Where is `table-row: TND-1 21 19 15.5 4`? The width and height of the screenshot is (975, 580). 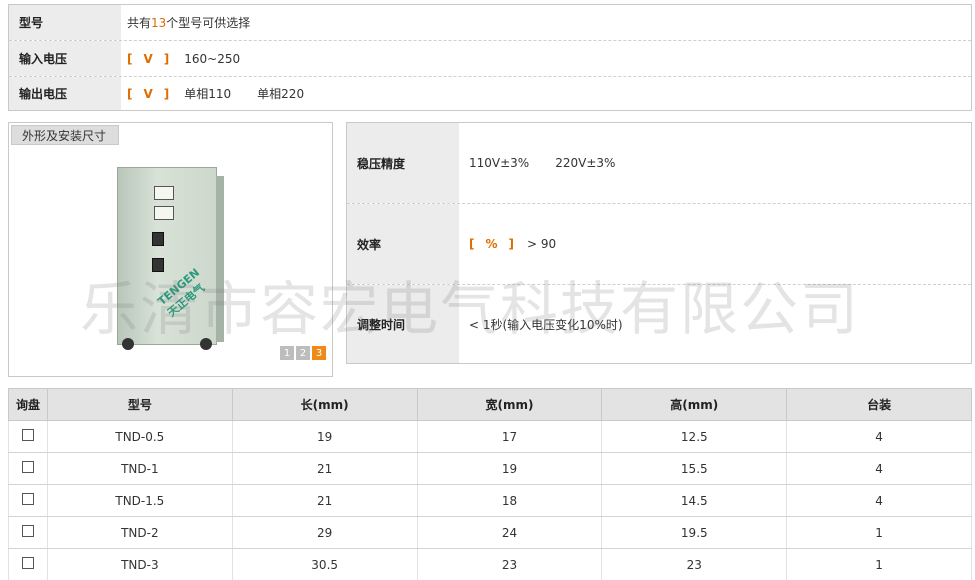 table-row: TND-1 21 19 15.5 4 is located at coordinates (490, 468).